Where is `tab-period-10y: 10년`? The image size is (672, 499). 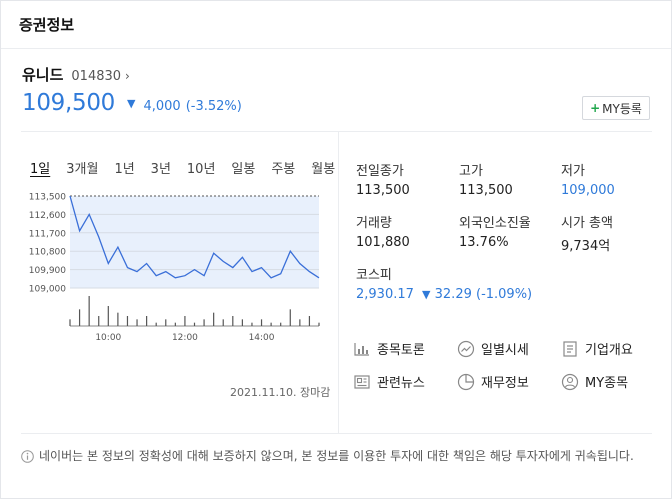
tab-period-10y: 10년 is located at coordinates (201, 167).